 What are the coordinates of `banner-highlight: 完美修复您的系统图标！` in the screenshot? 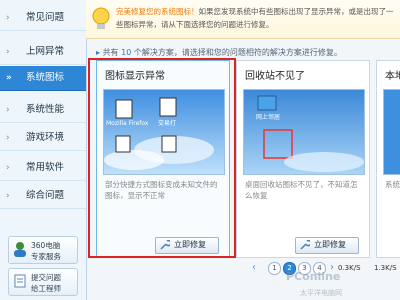 It's located at (157, 11).